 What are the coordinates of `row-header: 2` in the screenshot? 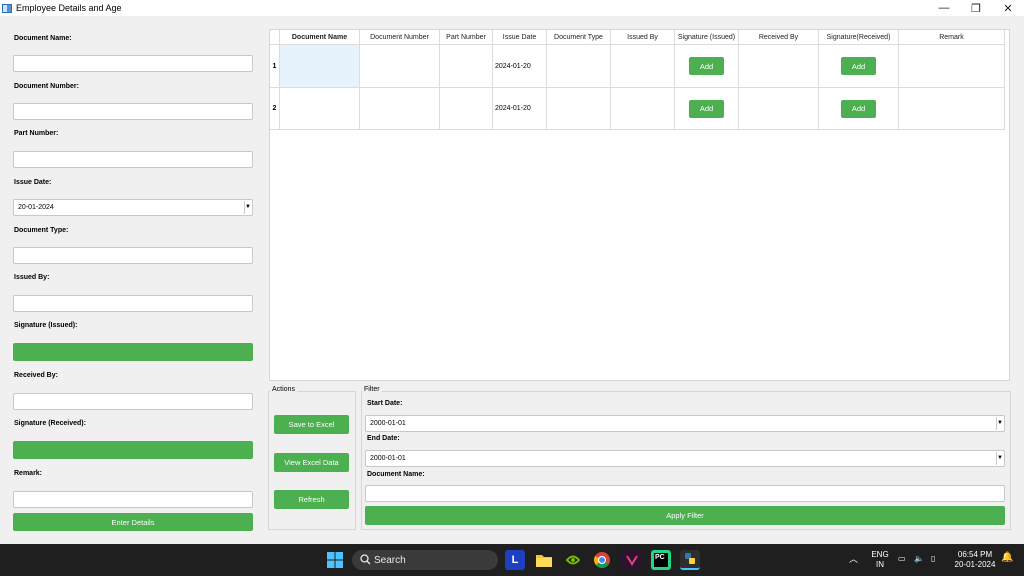 It's located at (275, 109).